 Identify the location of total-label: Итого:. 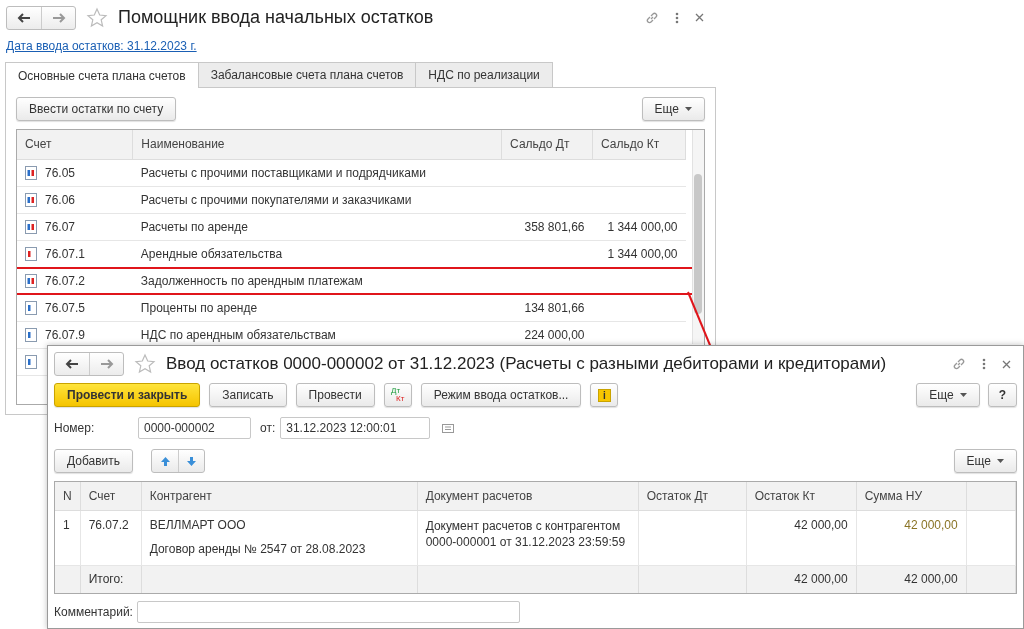
(106, 579).